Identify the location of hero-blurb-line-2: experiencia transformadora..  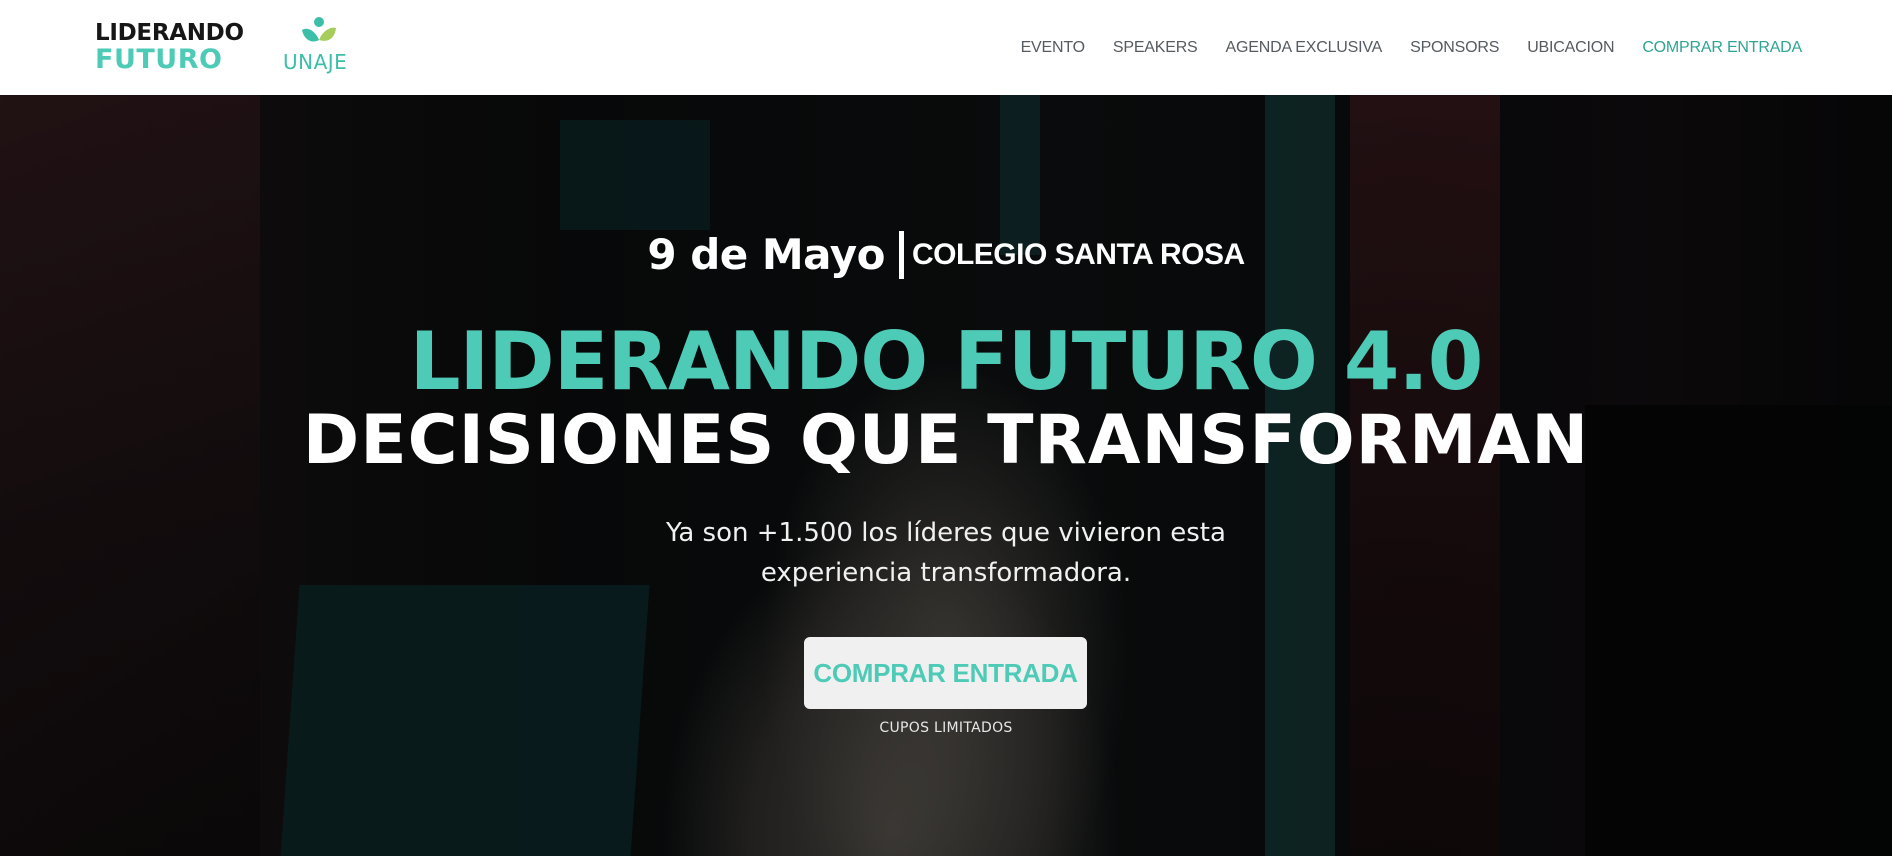
(946, 573).